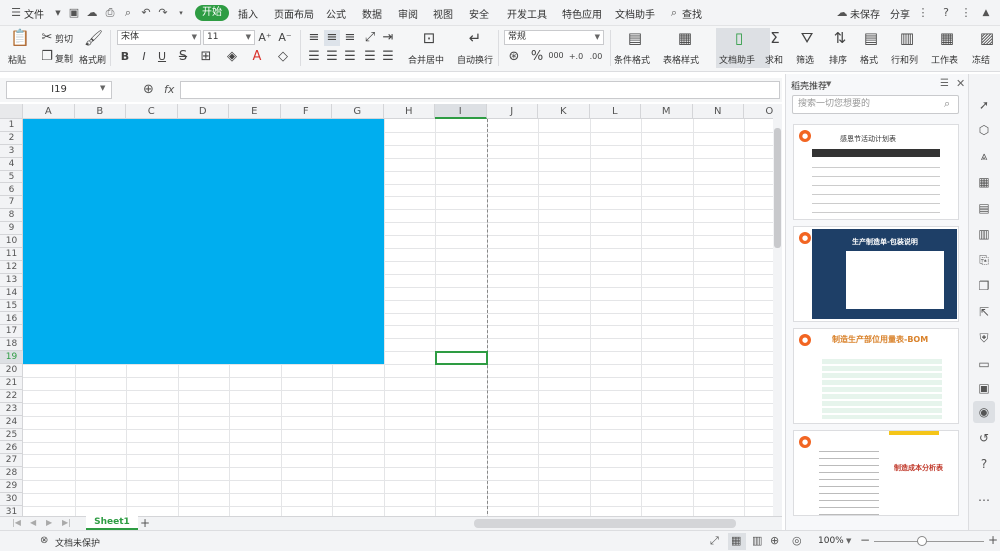  What do you see at coordinates (283, 57) in the screenshot?
I see `clear-format-icon: ◇` at bounding box center [283, 57].